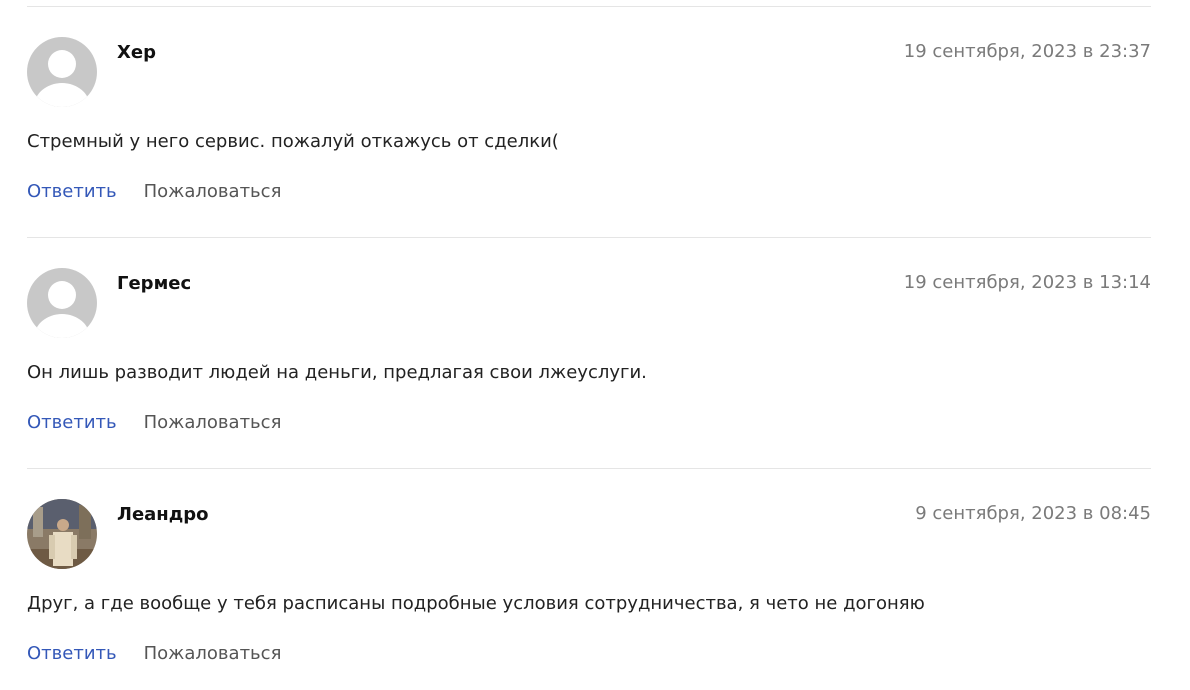 This screenshot has width=1190, height=690. I want to click on user-photo-avatar, so click(62, 534).